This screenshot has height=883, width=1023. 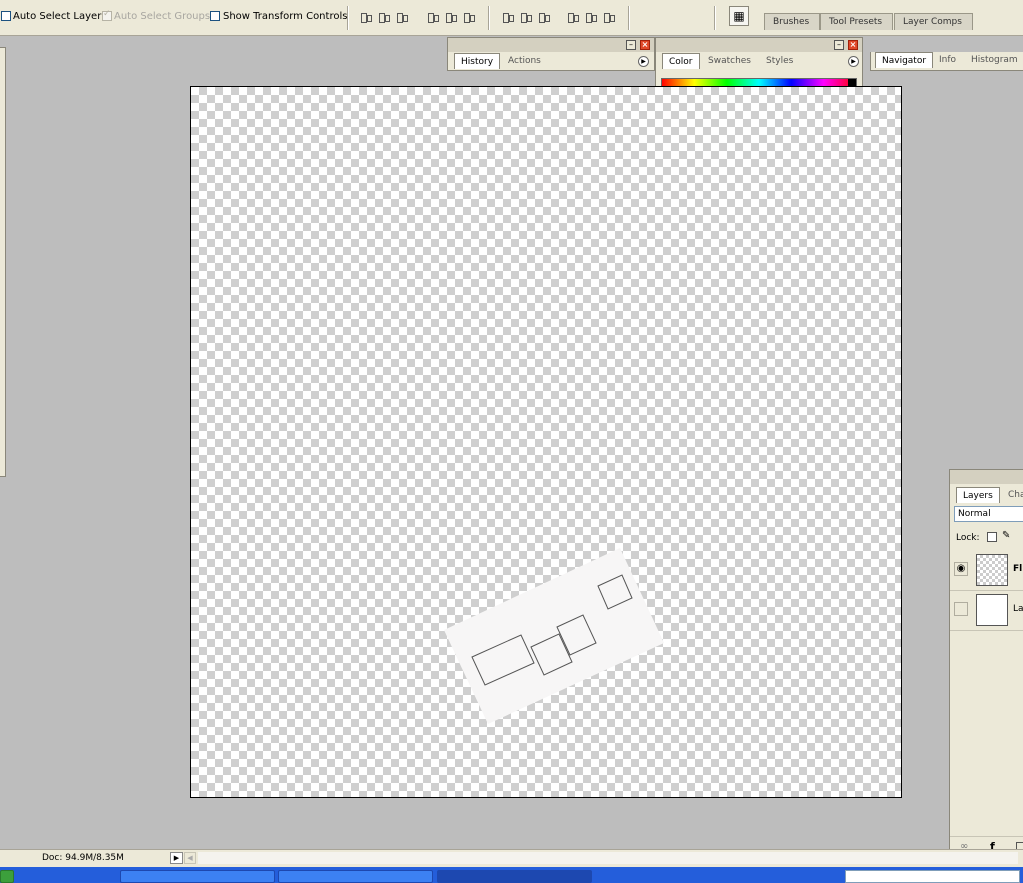 What do you see at coordinates (190, 858) in the screenshot?
I see `scroll-left-icon: ◀` at bounding box center [190, 858].